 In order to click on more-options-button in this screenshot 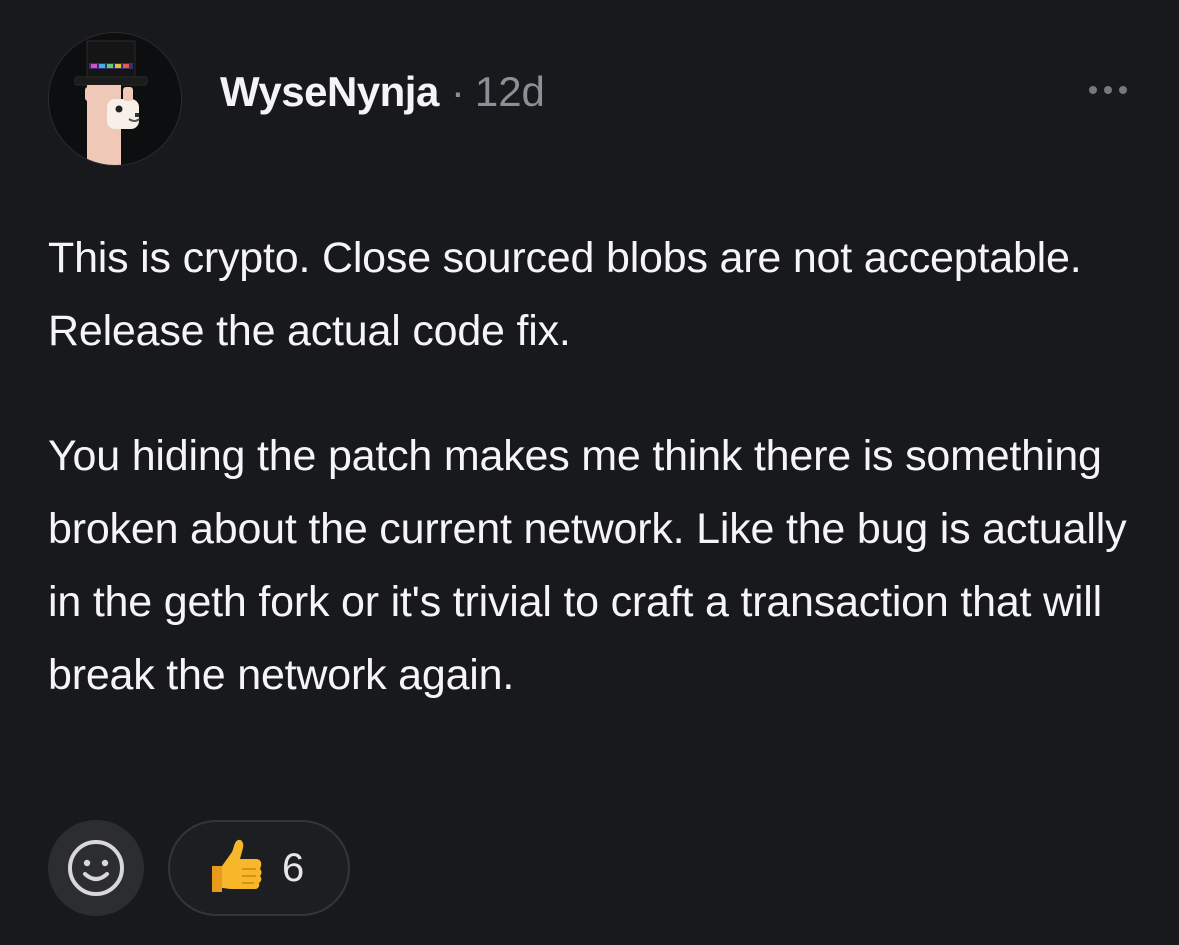, I will do `click(1108, 90)`.